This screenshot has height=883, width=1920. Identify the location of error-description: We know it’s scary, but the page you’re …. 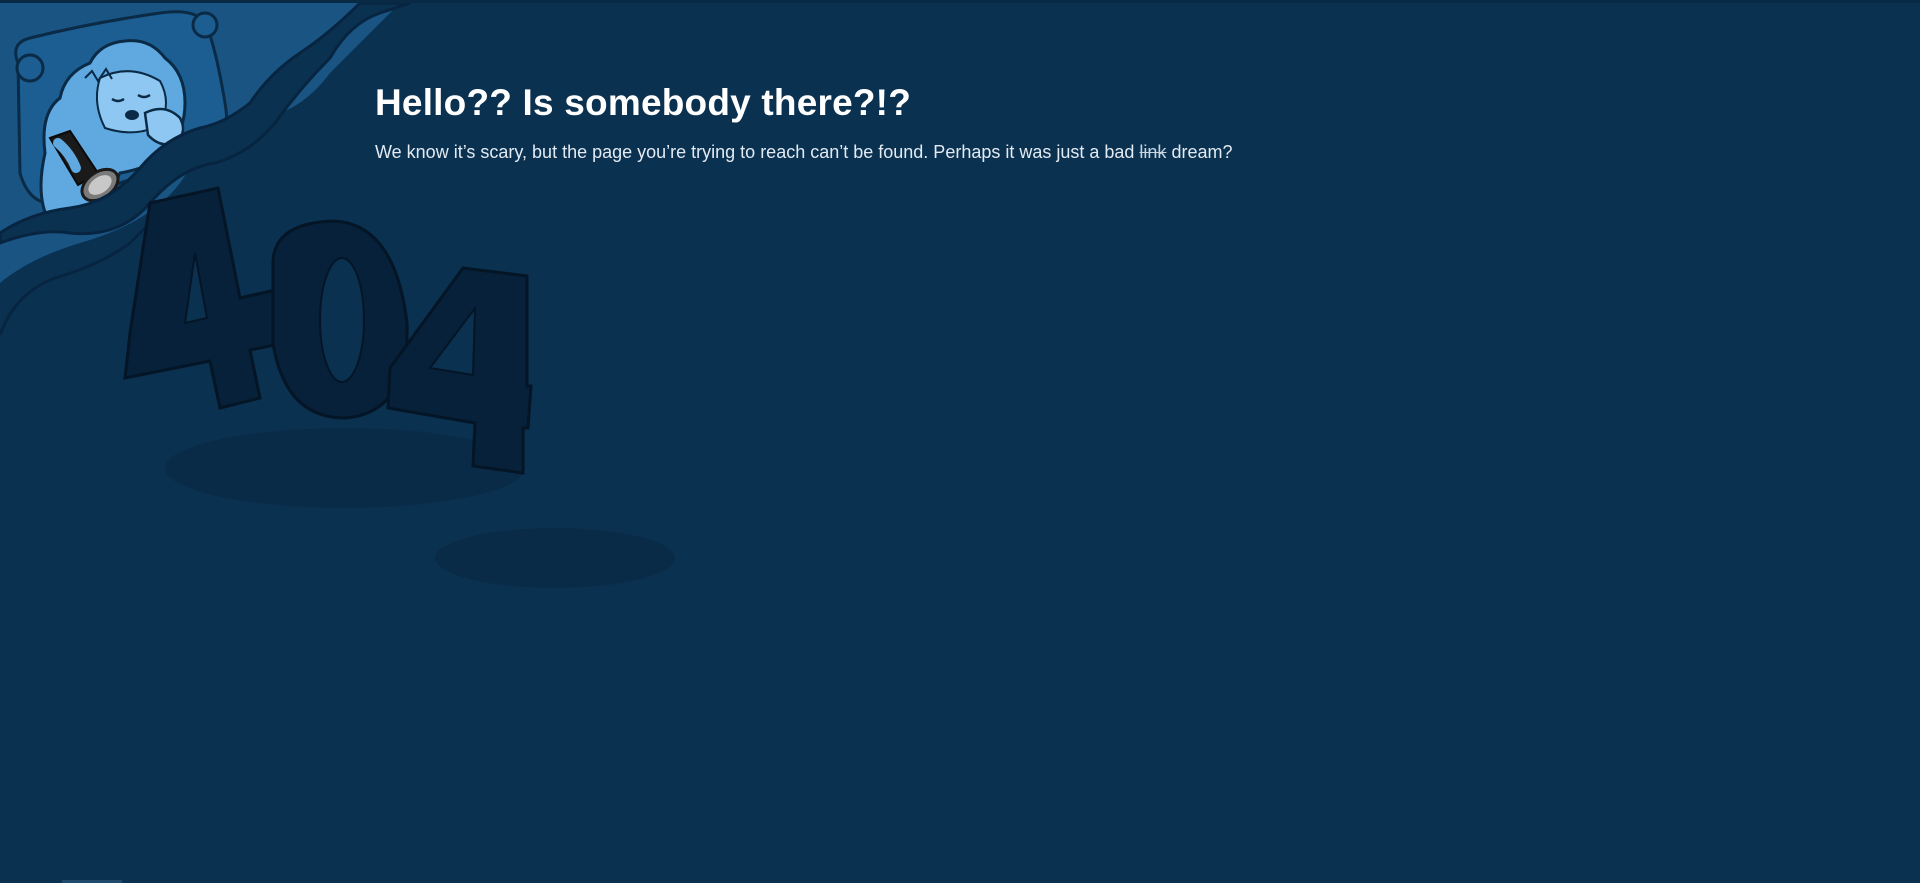
(1075, 152).